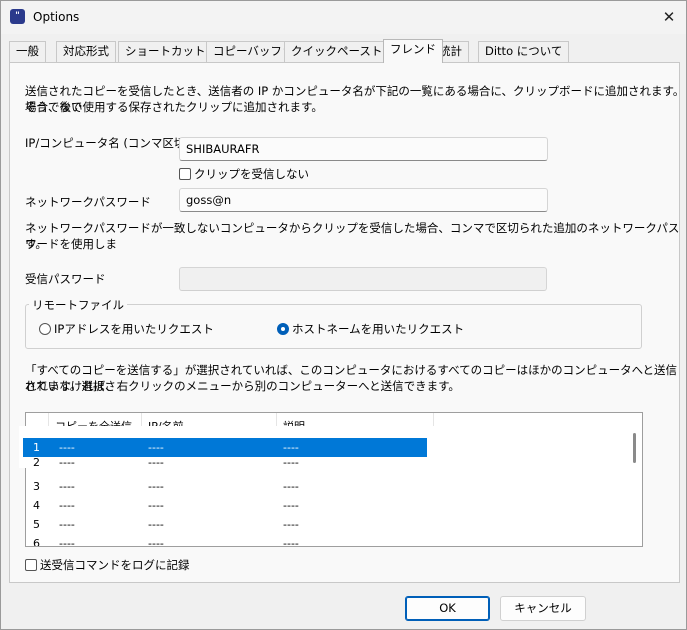  Describe the element at coordinates (543, 608) in the screenshot. I see `cancel-button: キャンセル` at that location.